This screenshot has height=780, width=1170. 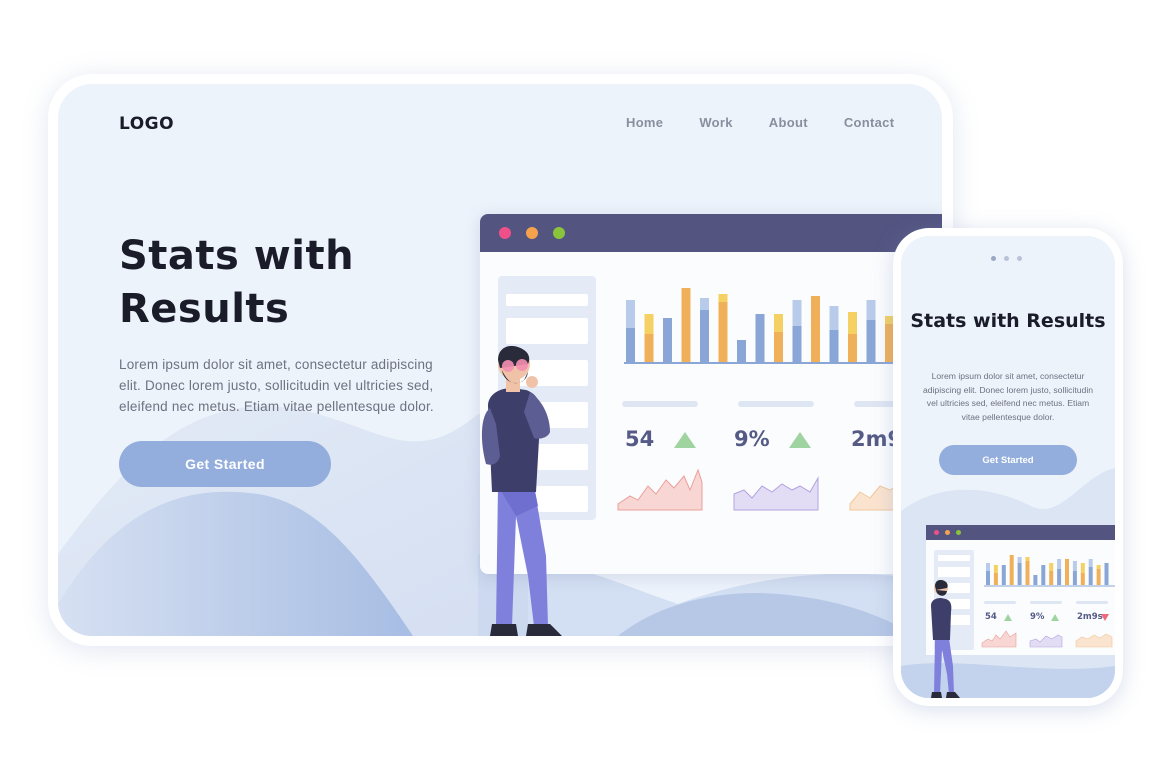 What do you see at coordinates (1008, 321) in the screenshot?
I see `phone-hero-title: Stats with Results` at bounding box center [1008, 321].